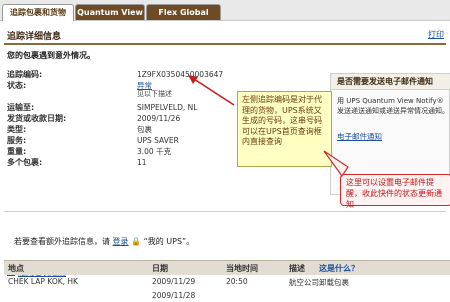  What do you see at coordinates (154, 151) in the screenshot?
I see `weight-value: 3.00 千克` at bounding box center [154, 151].